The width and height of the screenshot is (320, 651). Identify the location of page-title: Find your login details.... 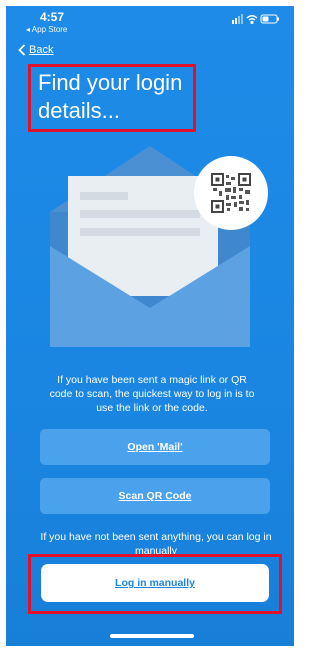
(110, 96).